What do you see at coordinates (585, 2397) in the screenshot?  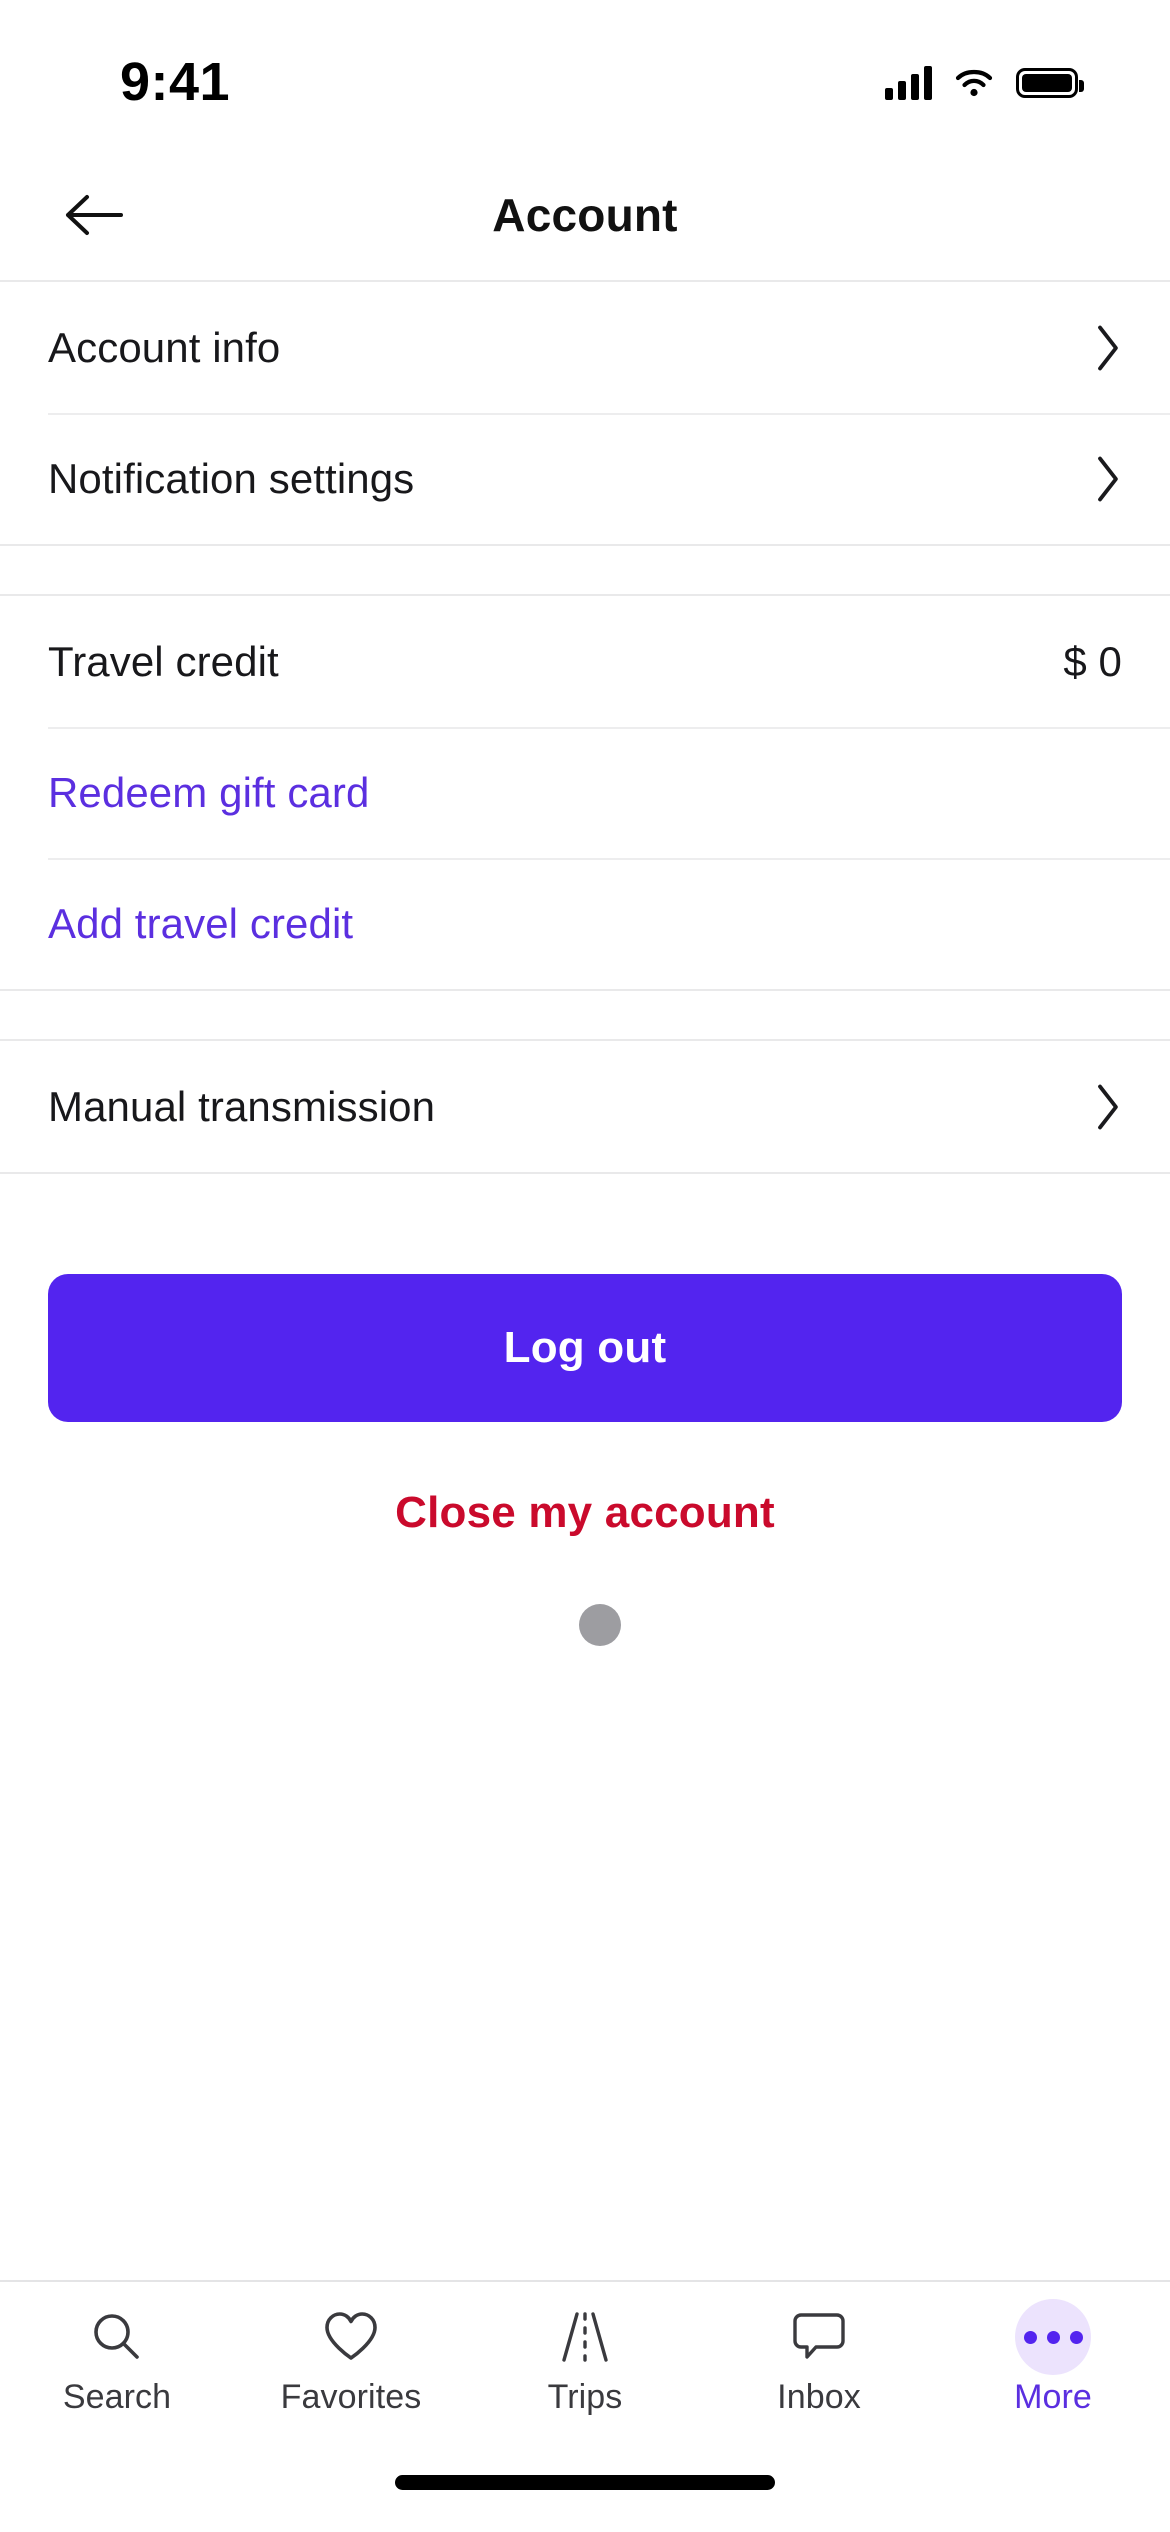 I see `tab-label: Trips` at bounding box center [585, 2397].